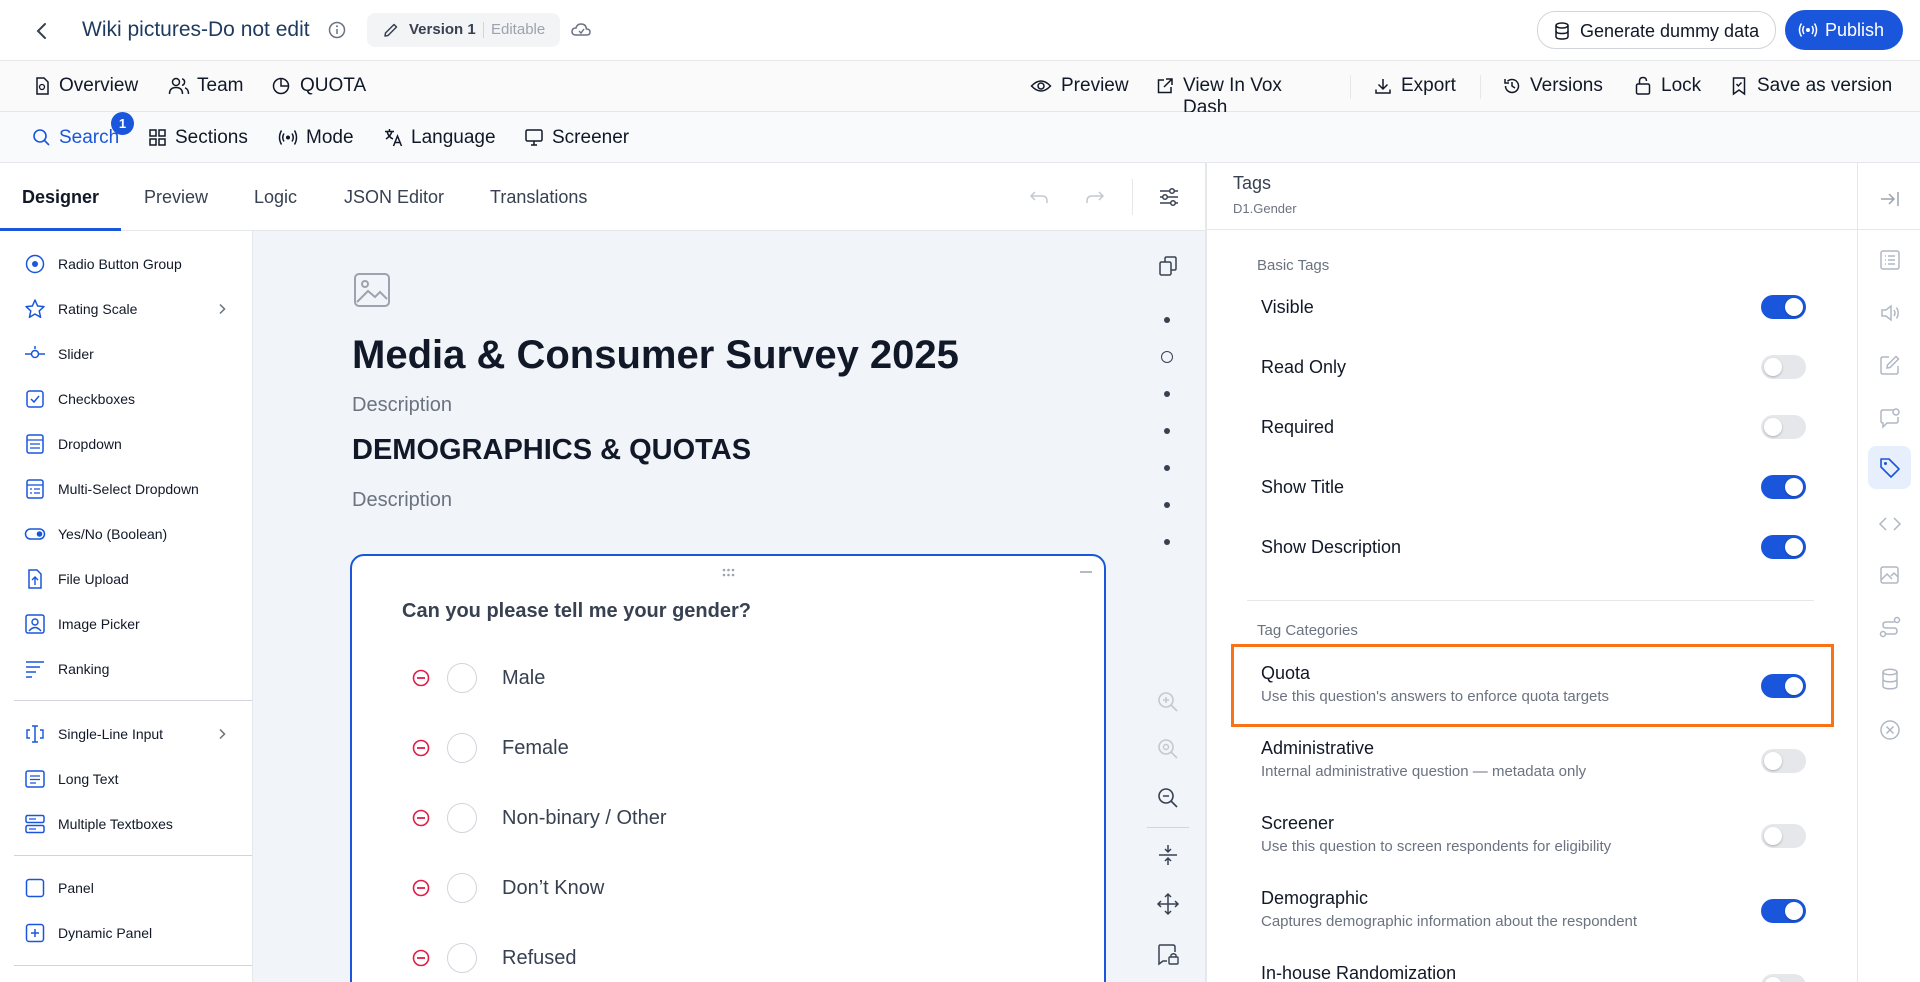 This screenshot has width=1920, height=982. What do you see at coordinates (576, 611) in the screenshot?
I see `question-title: Can you please tell me your gender?` at bounding box center [576, 611].